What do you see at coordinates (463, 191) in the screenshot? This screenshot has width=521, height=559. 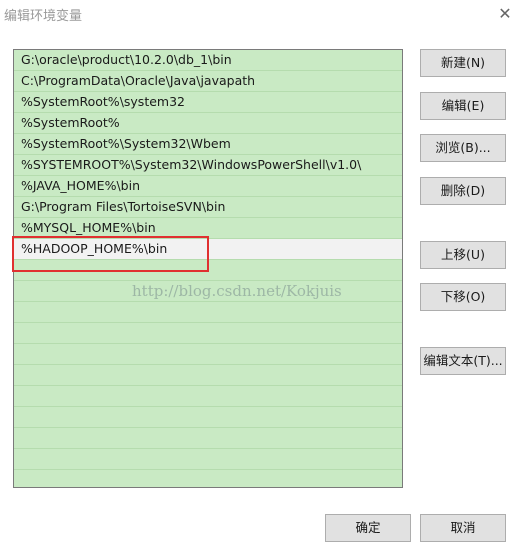 I see `delete-button: 删除(D)` at bounding box center [463, 191].